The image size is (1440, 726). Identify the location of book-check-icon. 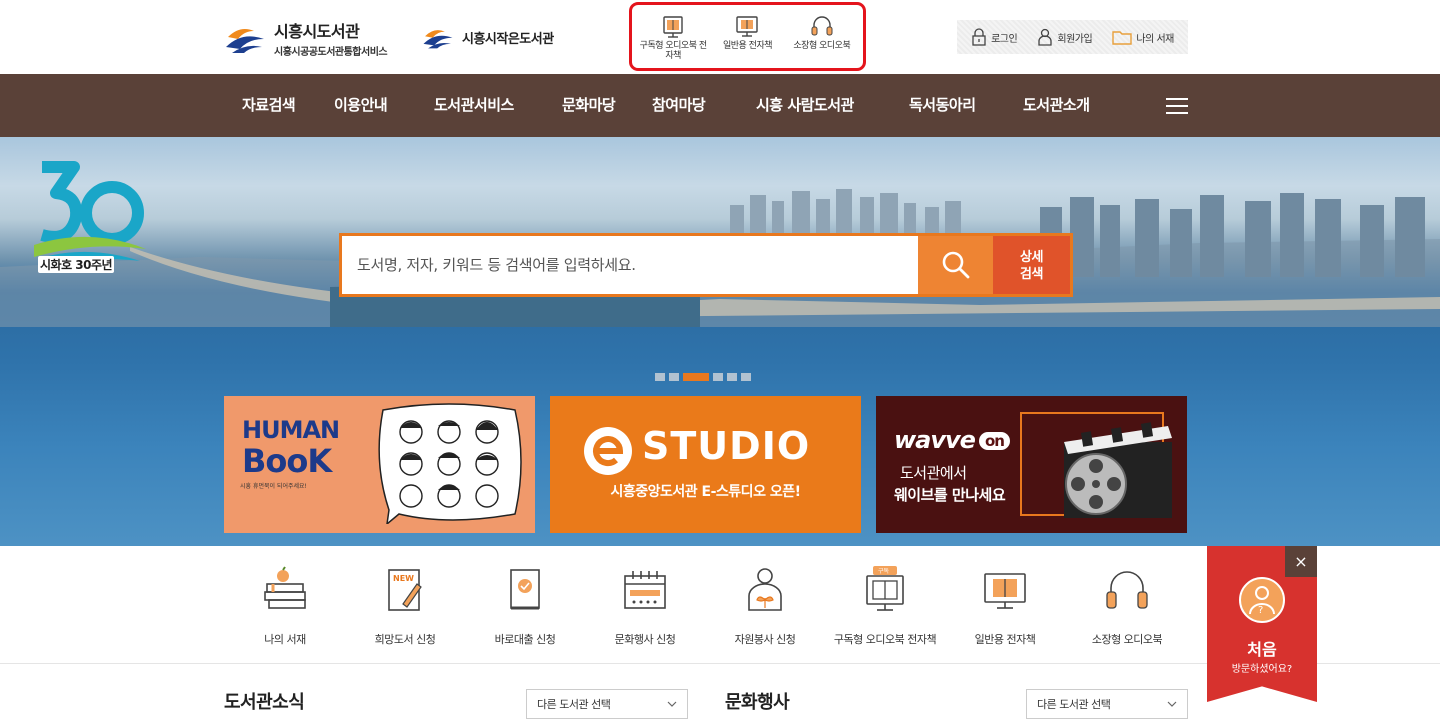
(525, 589).